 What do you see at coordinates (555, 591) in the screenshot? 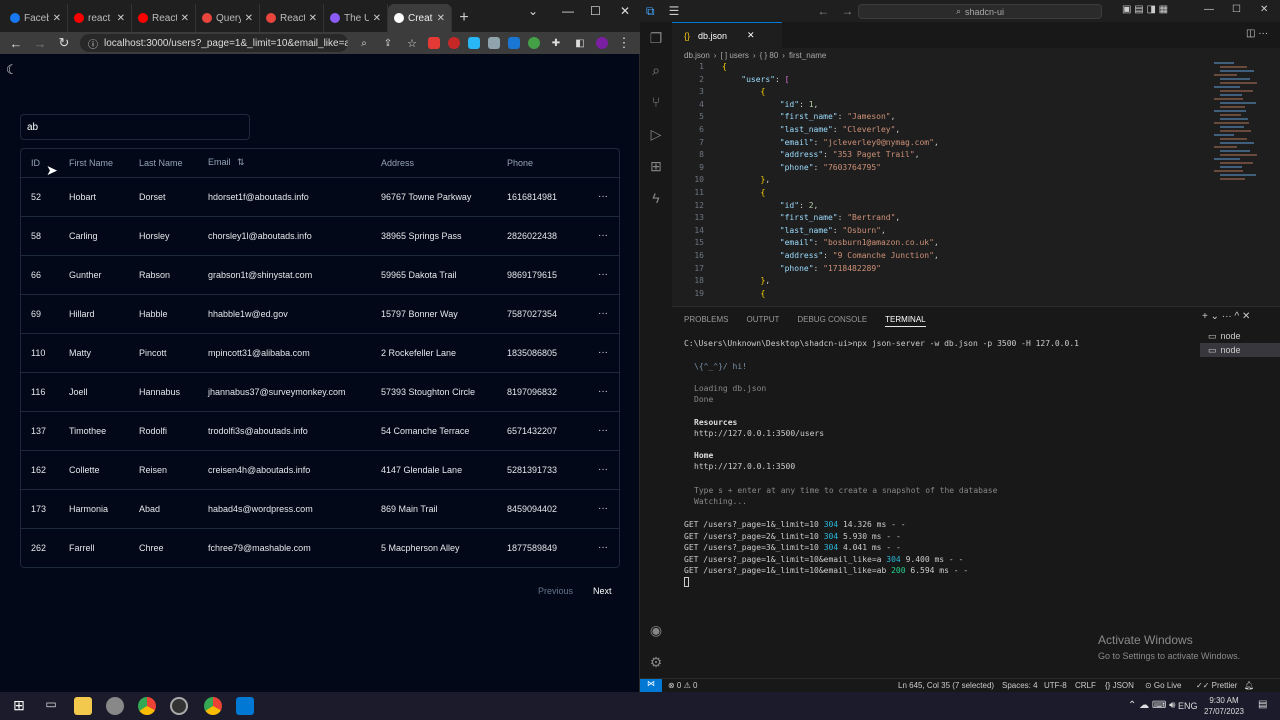
I see `previous-page-button: Previous` at bounding box center [555, 591].